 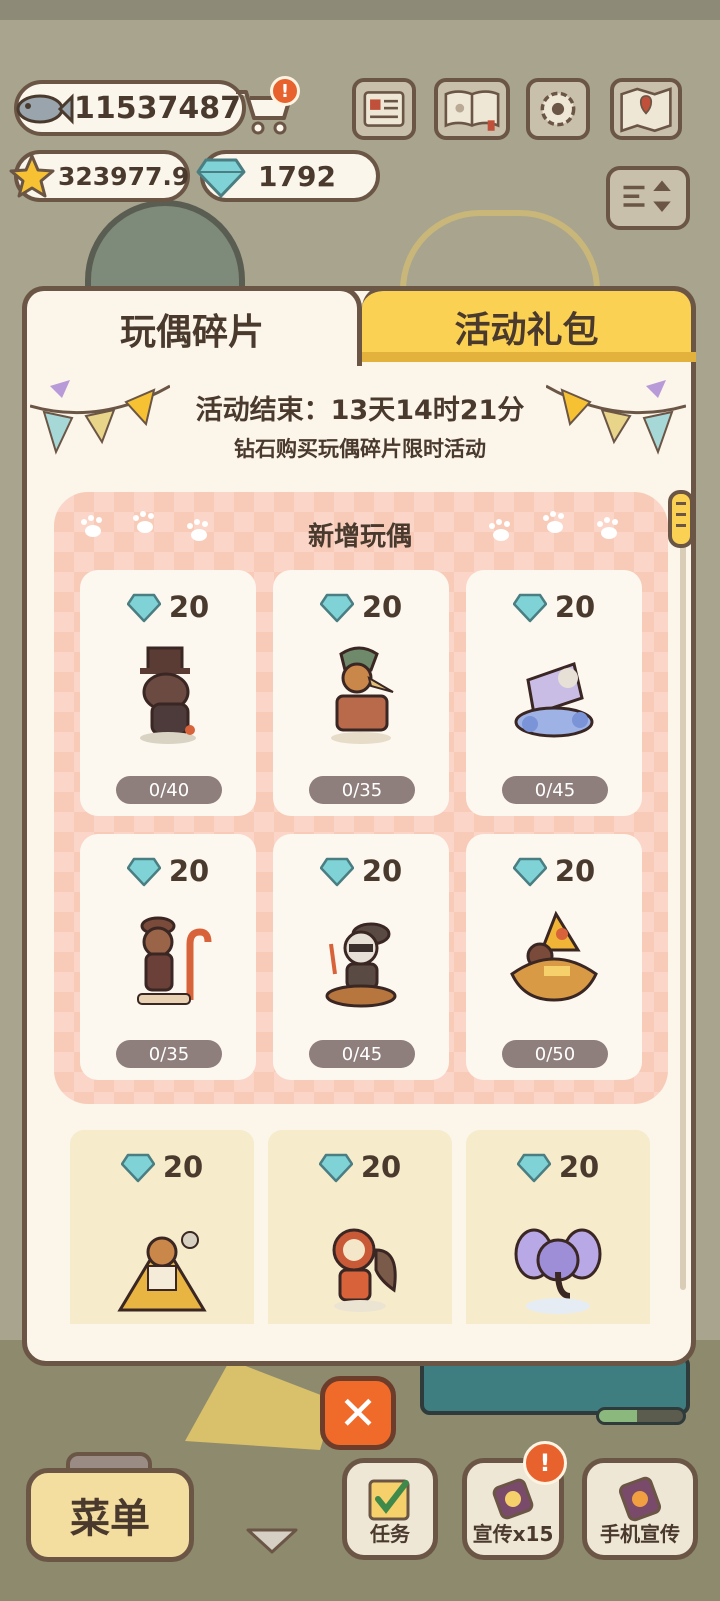 I want to click on tab-event-packs: 活动礼包, so click(x=529, y=324).